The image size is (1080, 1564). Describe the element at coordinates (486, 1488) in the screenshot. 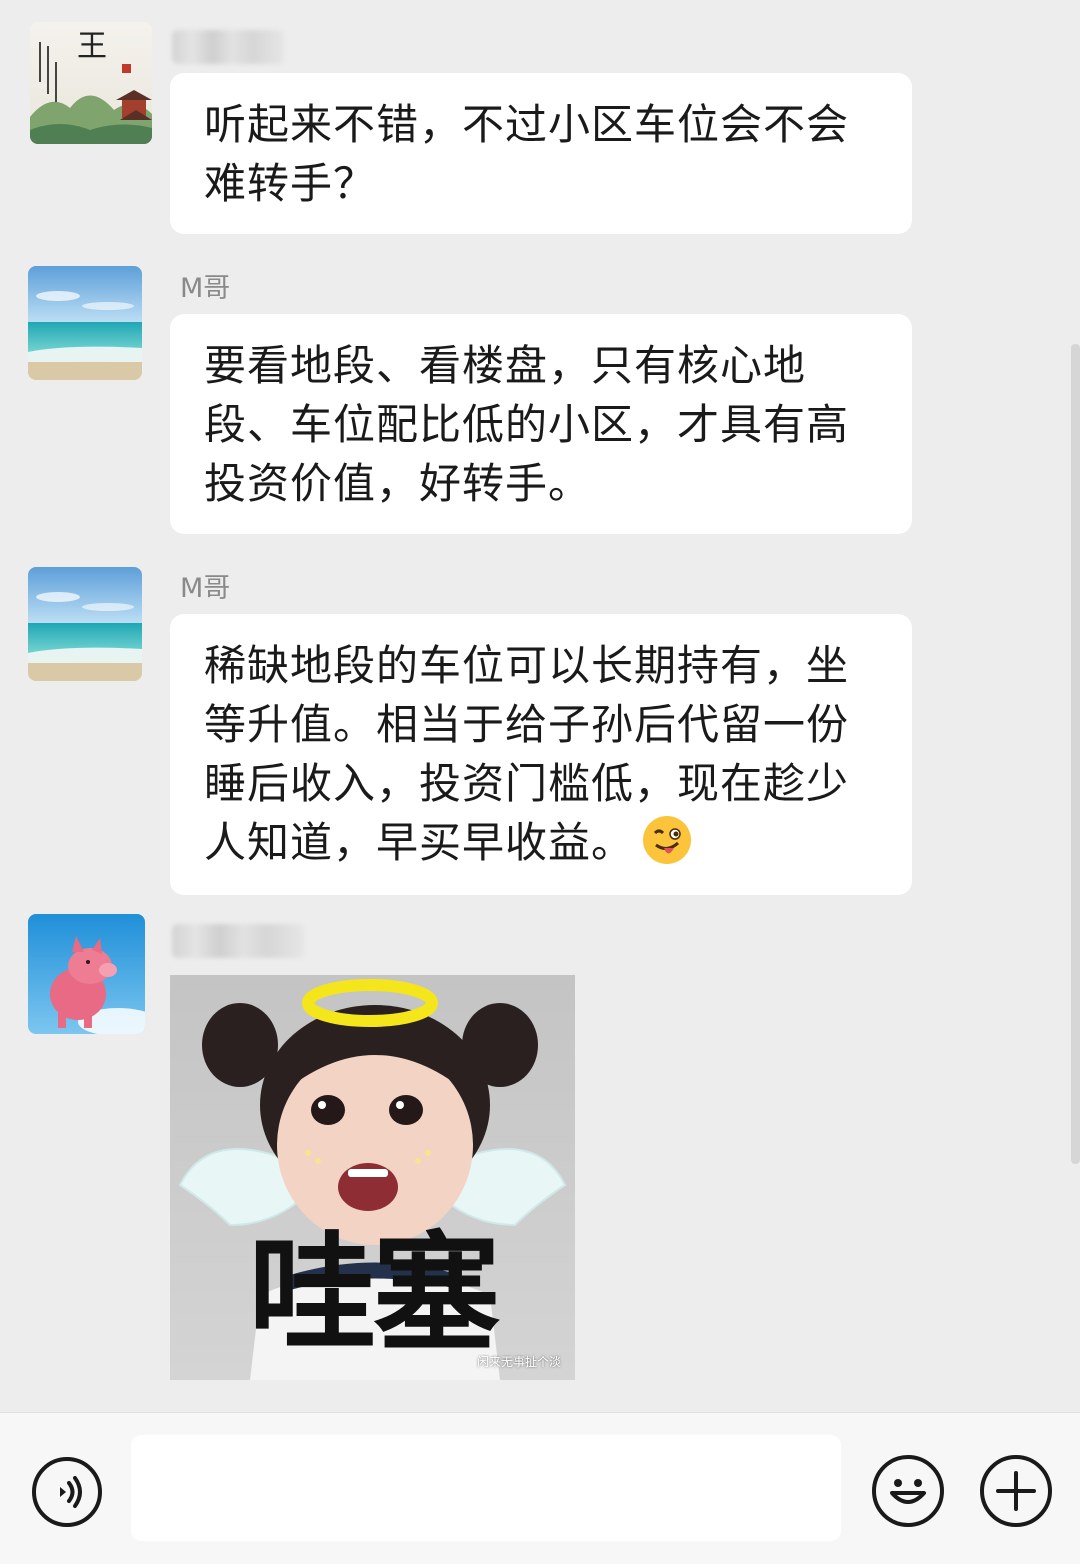

I see `message-input` at that location.